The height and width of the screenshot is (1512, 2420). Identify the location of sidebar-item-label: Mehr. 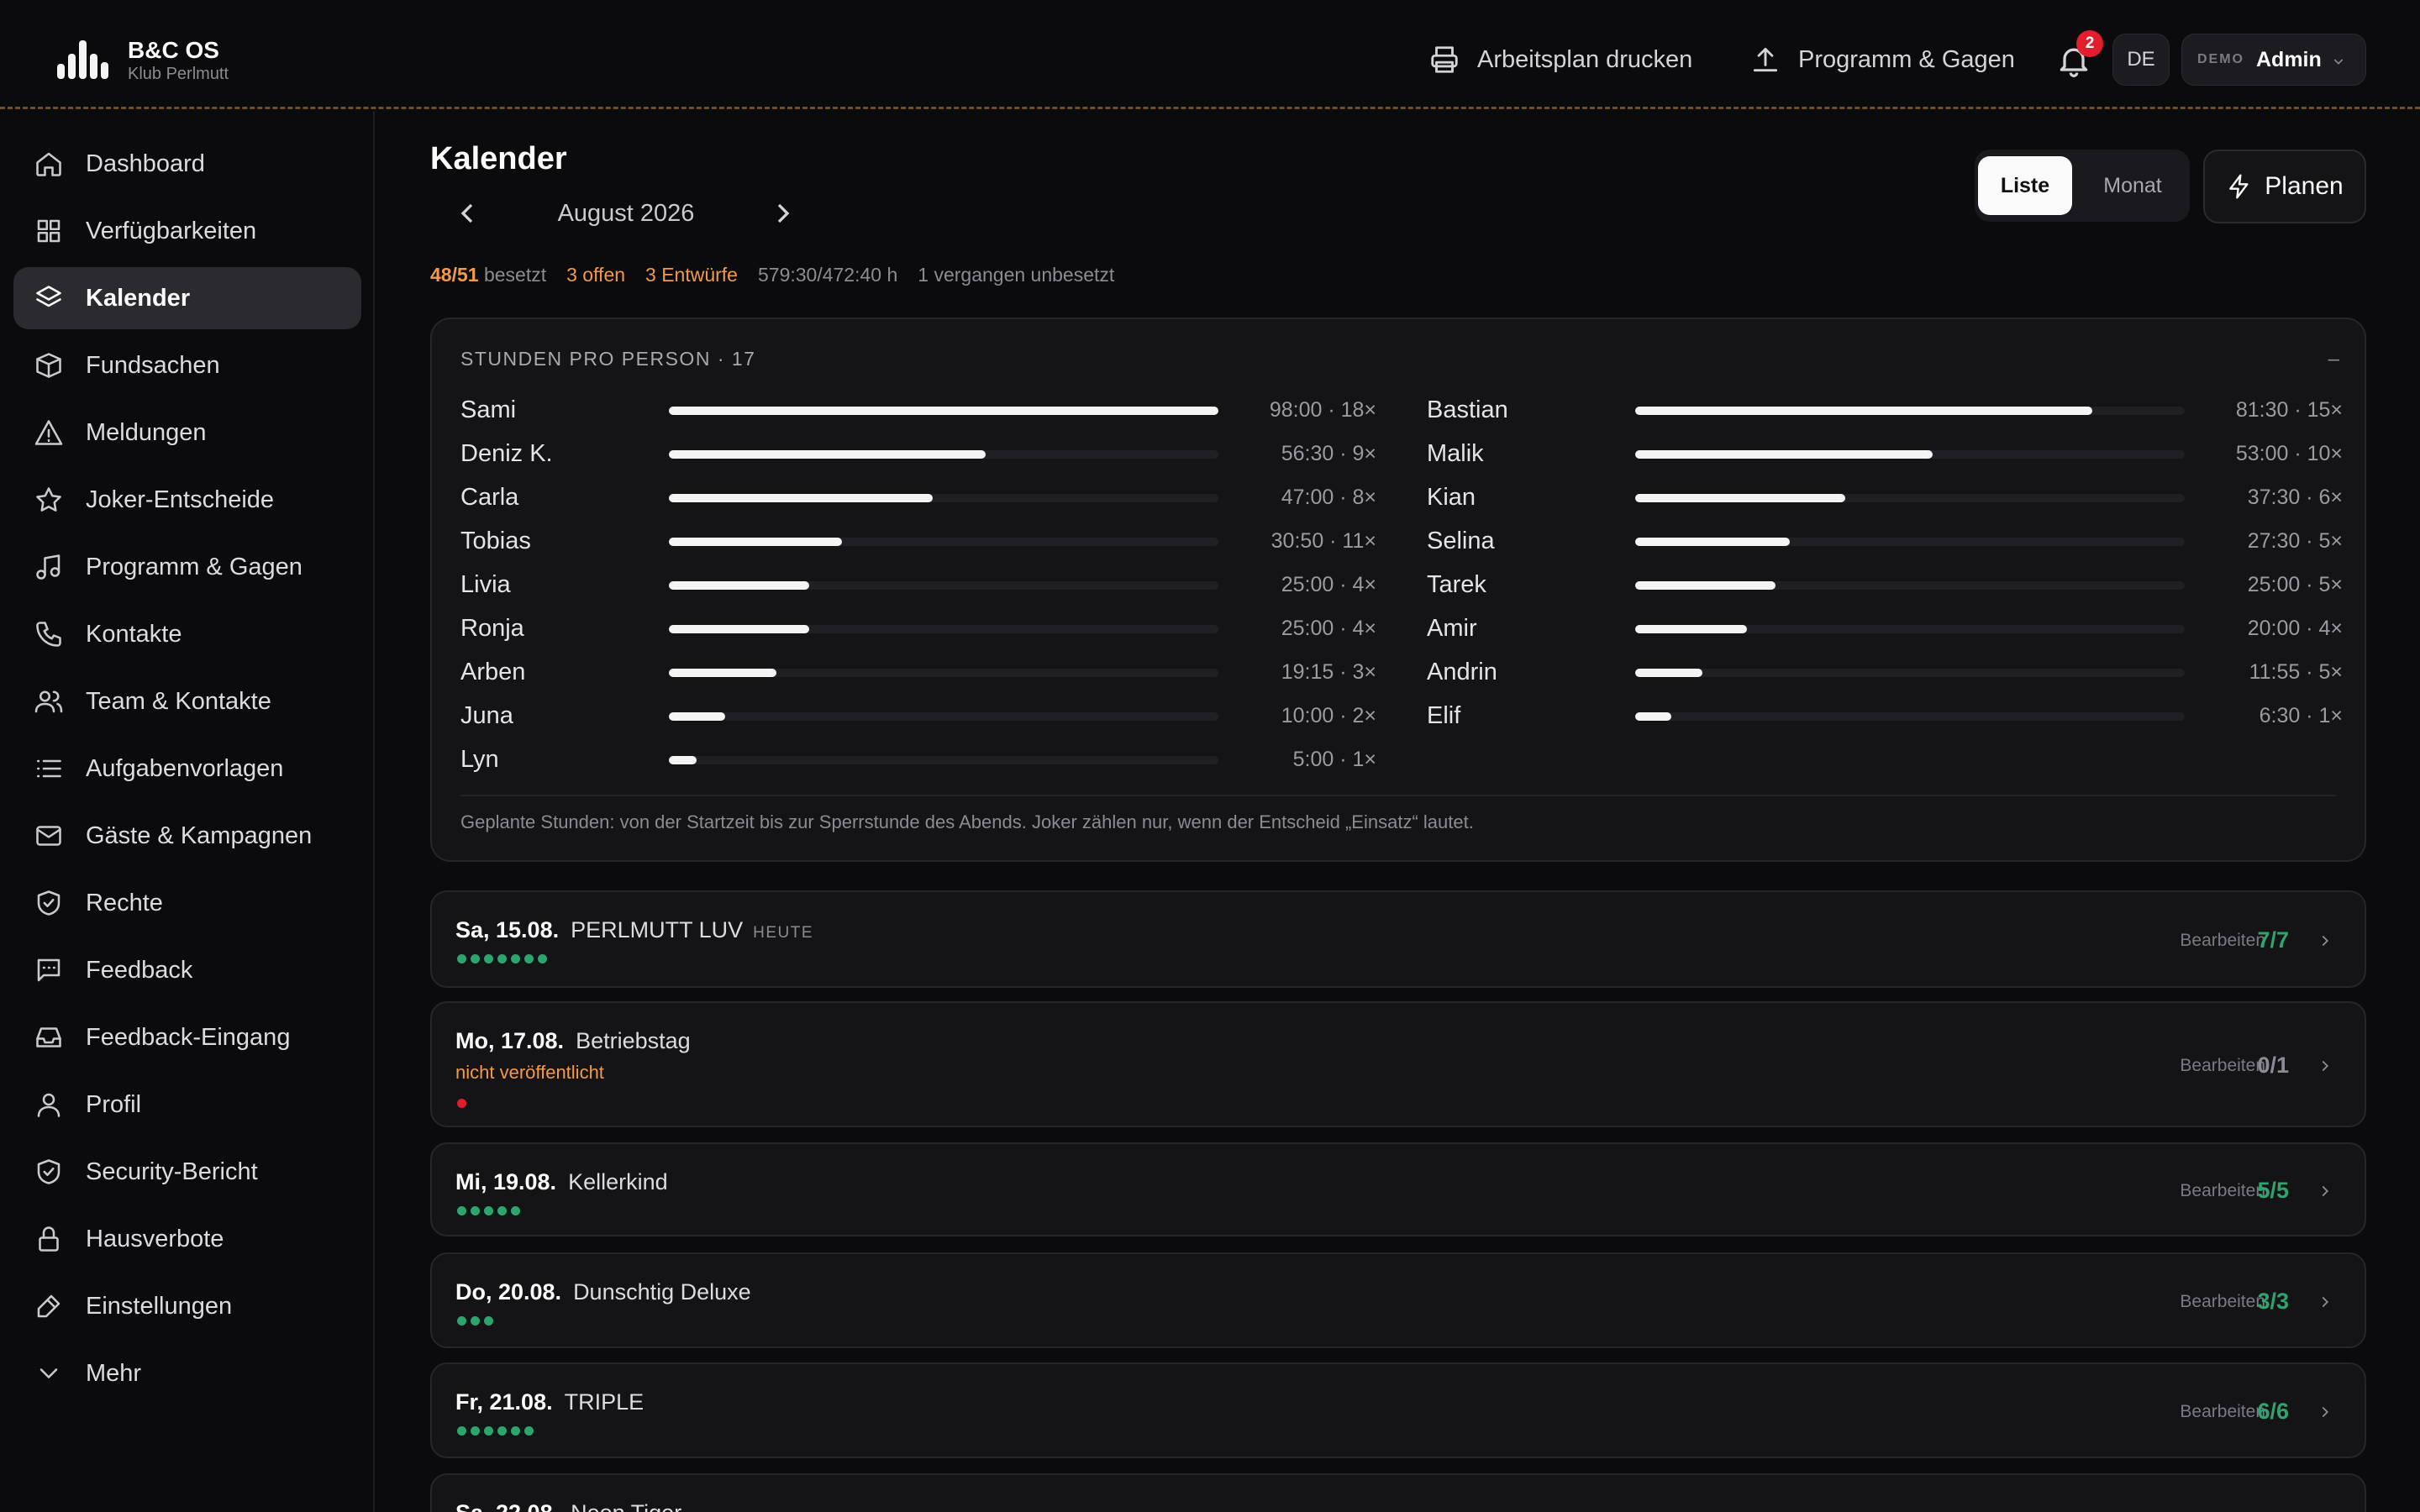
(114, 1373).